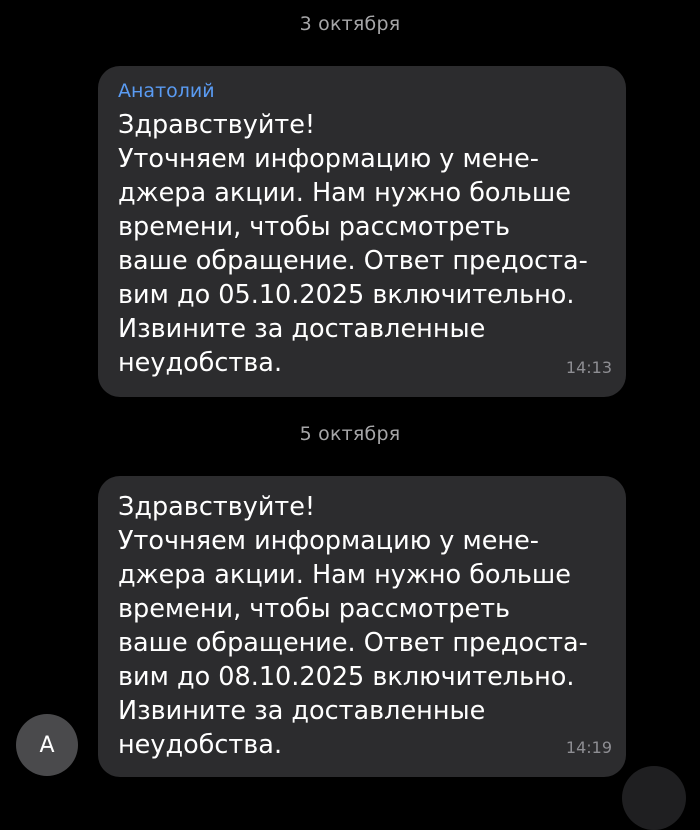  Describe the element at coordinates (363, 91) in the screenshot. I see `message-sender-name: Анатолий` at that location.